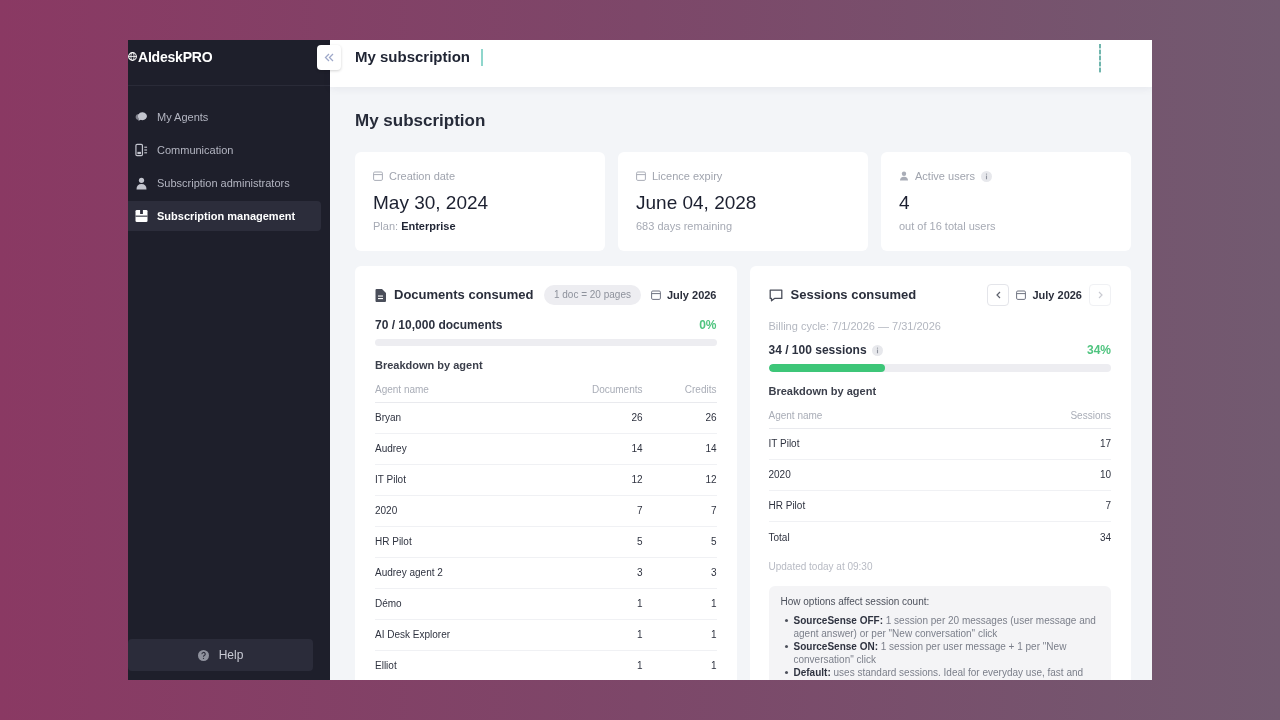  Describe the element at coordinates (175, 56) in the screenshot. I see `logo-text: AIdeskPRO` at that location.